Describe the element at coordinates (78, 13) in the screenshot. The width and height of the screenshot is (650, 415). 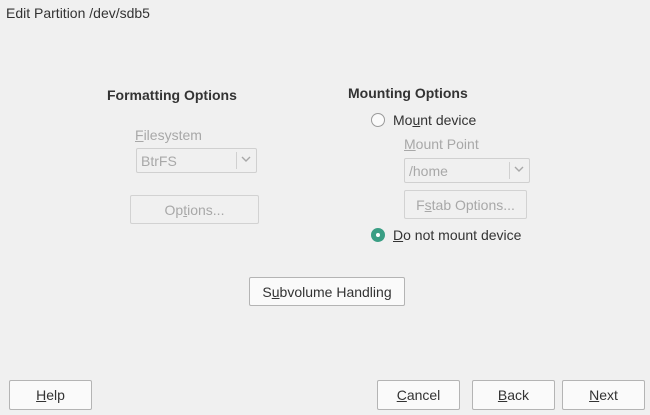
I see `window-title: Edit Partition /dev/sdb5` at that location.